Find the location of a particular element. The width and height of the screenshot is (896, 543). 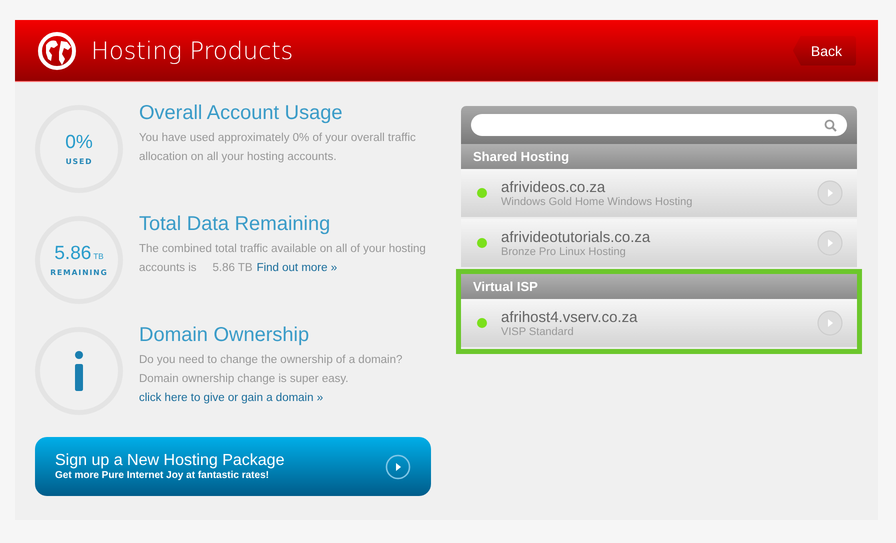

group-header: Virtual ISP is located at coordinates (659, 286).